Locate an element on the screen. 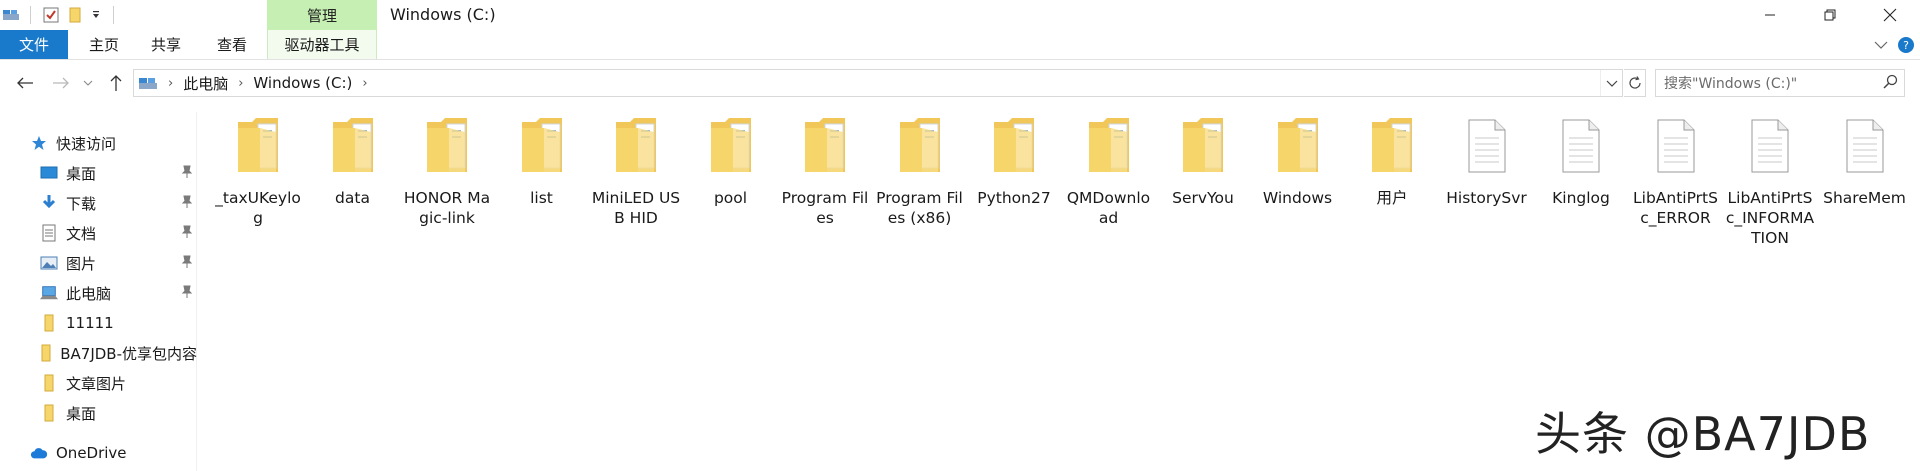 Image resolution: width=1920 pixels, height=471 pixels. address-bar: › 此电脑 › Windows (C:) › is located at coordinates (878, 83).